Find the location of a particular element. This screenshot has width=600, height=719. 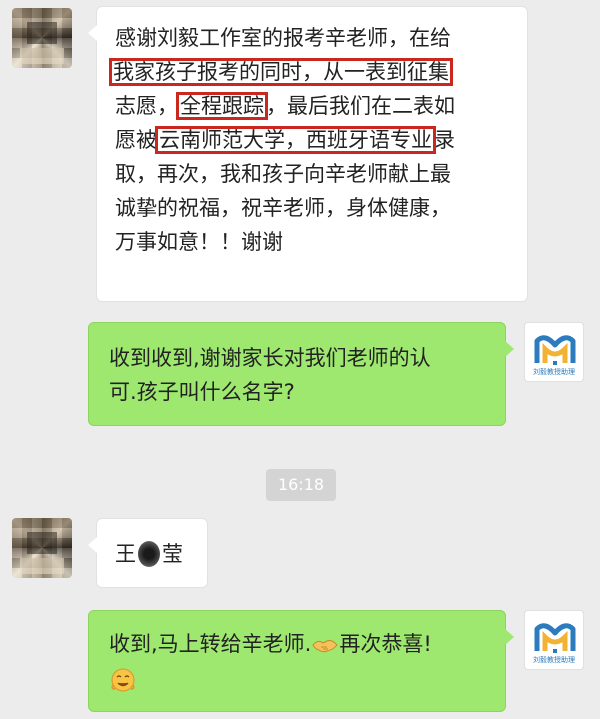

message-line: 志愿，全程跟踪，最后我们在二表如 is located at coordinates (285, 106).